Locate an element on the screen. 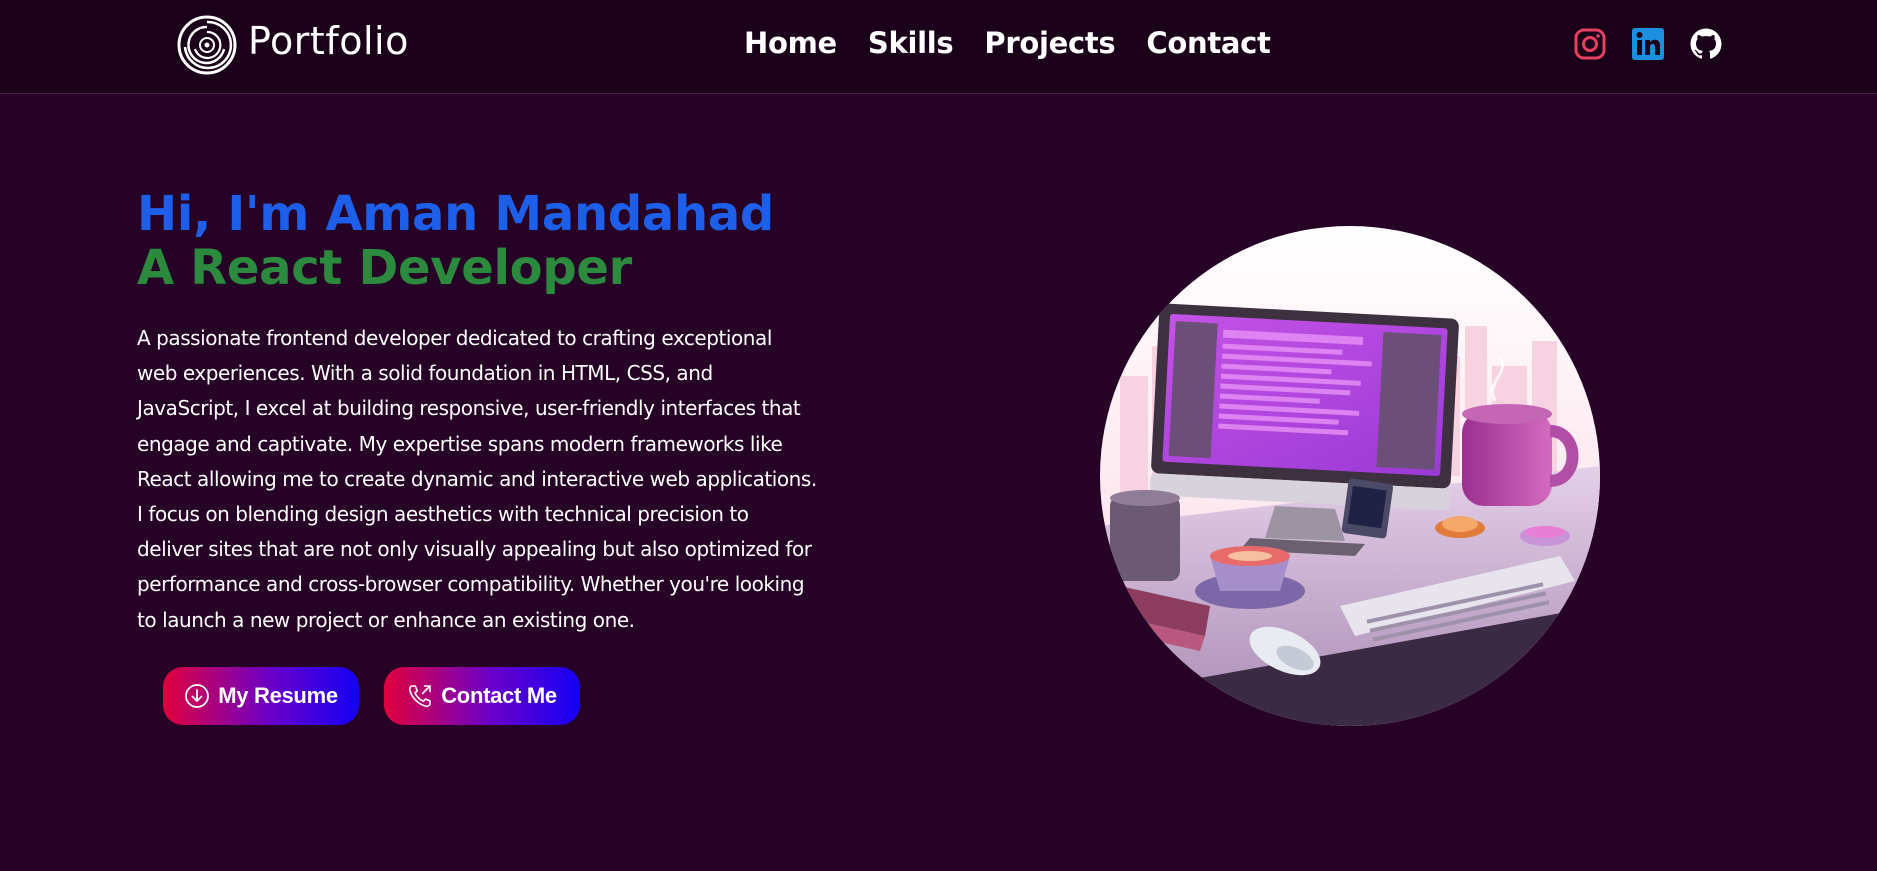 The image size is (1877, 871). contact-me-button: Contact Me is located at coordinates (482, 696).